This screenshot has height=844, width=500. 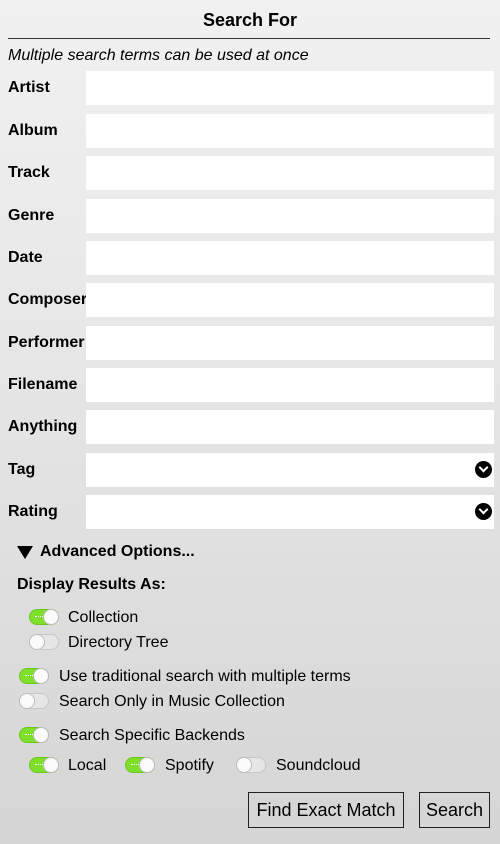 I want to click on composer-input, so click(x=290, y=300).